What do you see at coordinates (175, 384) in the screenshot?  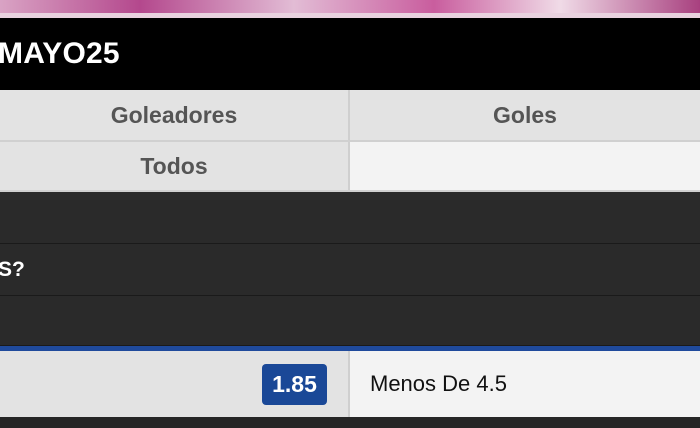 I see `odds-cell: 1.85` at bounding box center [175, 384].